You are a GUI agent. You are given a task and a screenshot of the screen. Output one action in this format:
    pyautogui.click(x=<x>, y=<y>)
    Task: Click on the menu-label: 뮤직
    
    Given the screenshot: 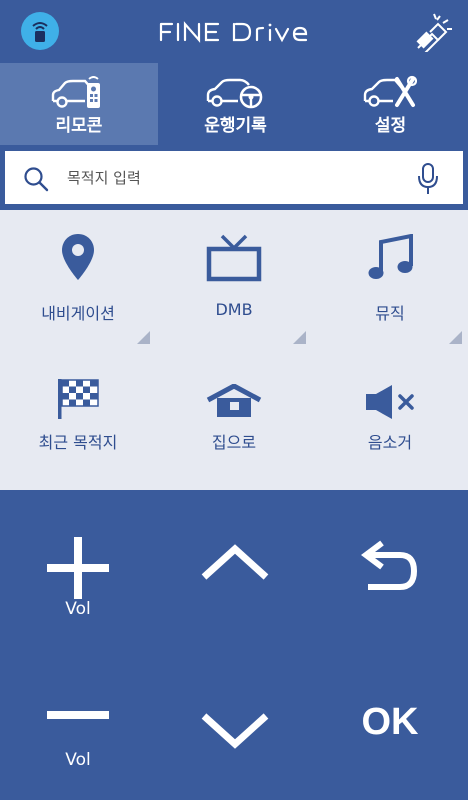 What is the action you would take?
    pyautogui.click(x=390, y=313)
    